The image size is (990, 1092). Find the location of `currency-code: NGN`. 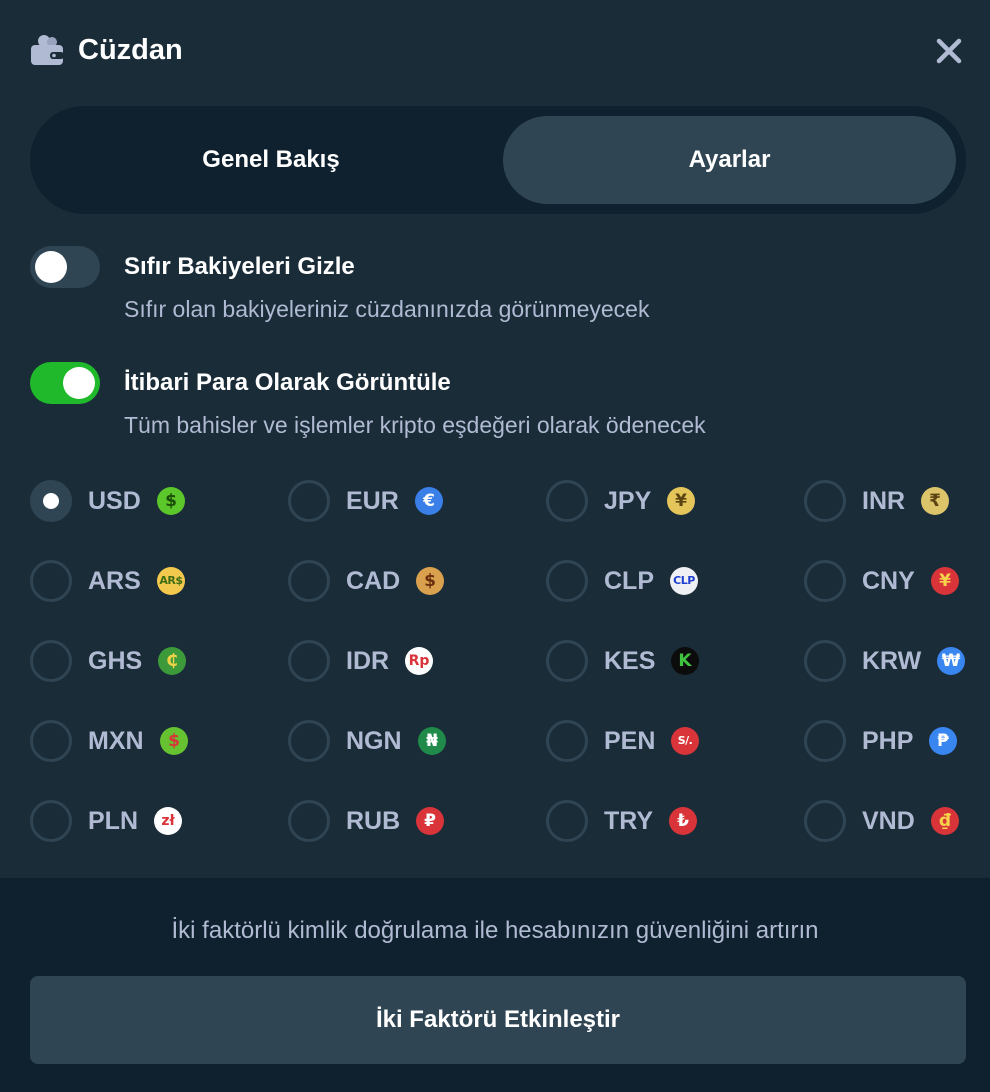

currency-code: NGN is located at coordinates (374, 741).